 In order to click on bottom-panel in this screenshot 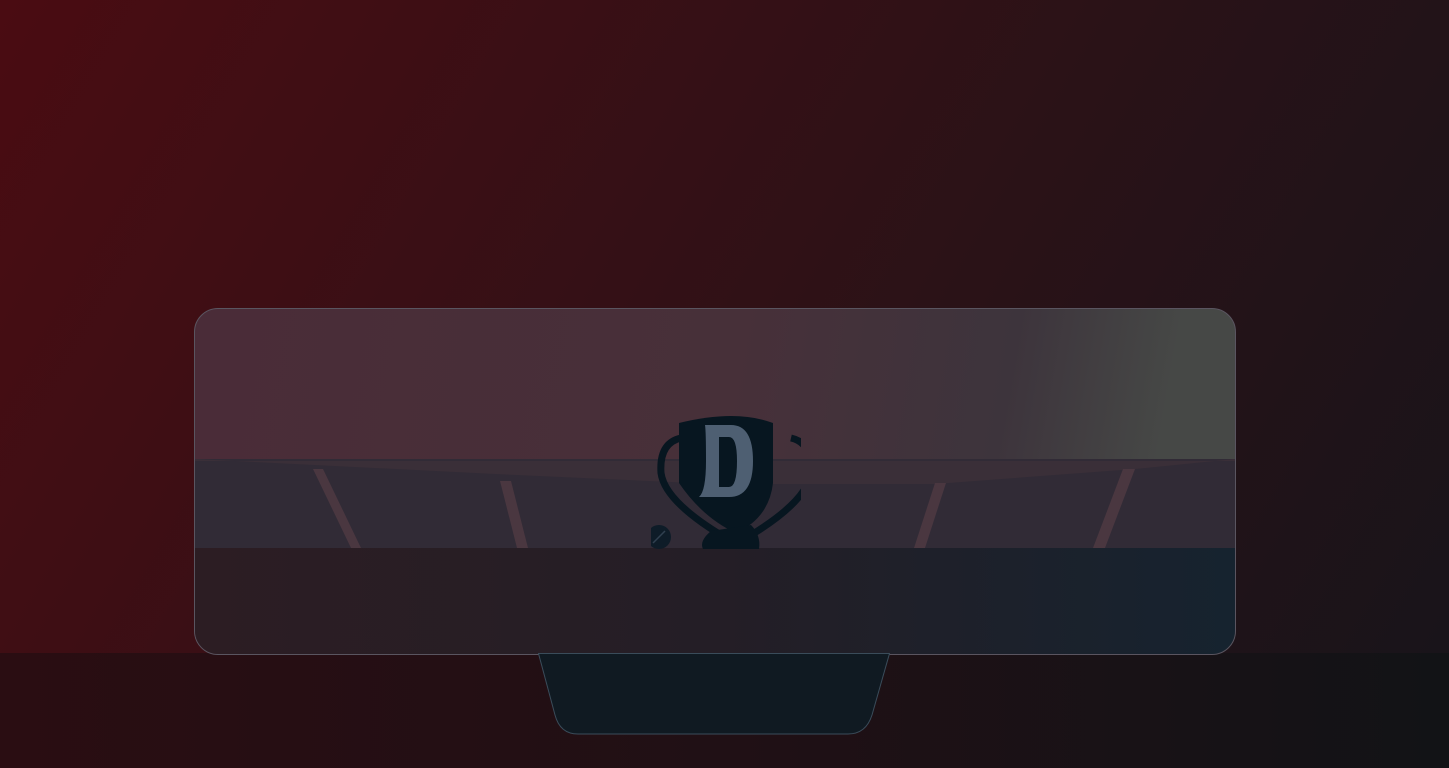, I will do `click(714, 694)`.